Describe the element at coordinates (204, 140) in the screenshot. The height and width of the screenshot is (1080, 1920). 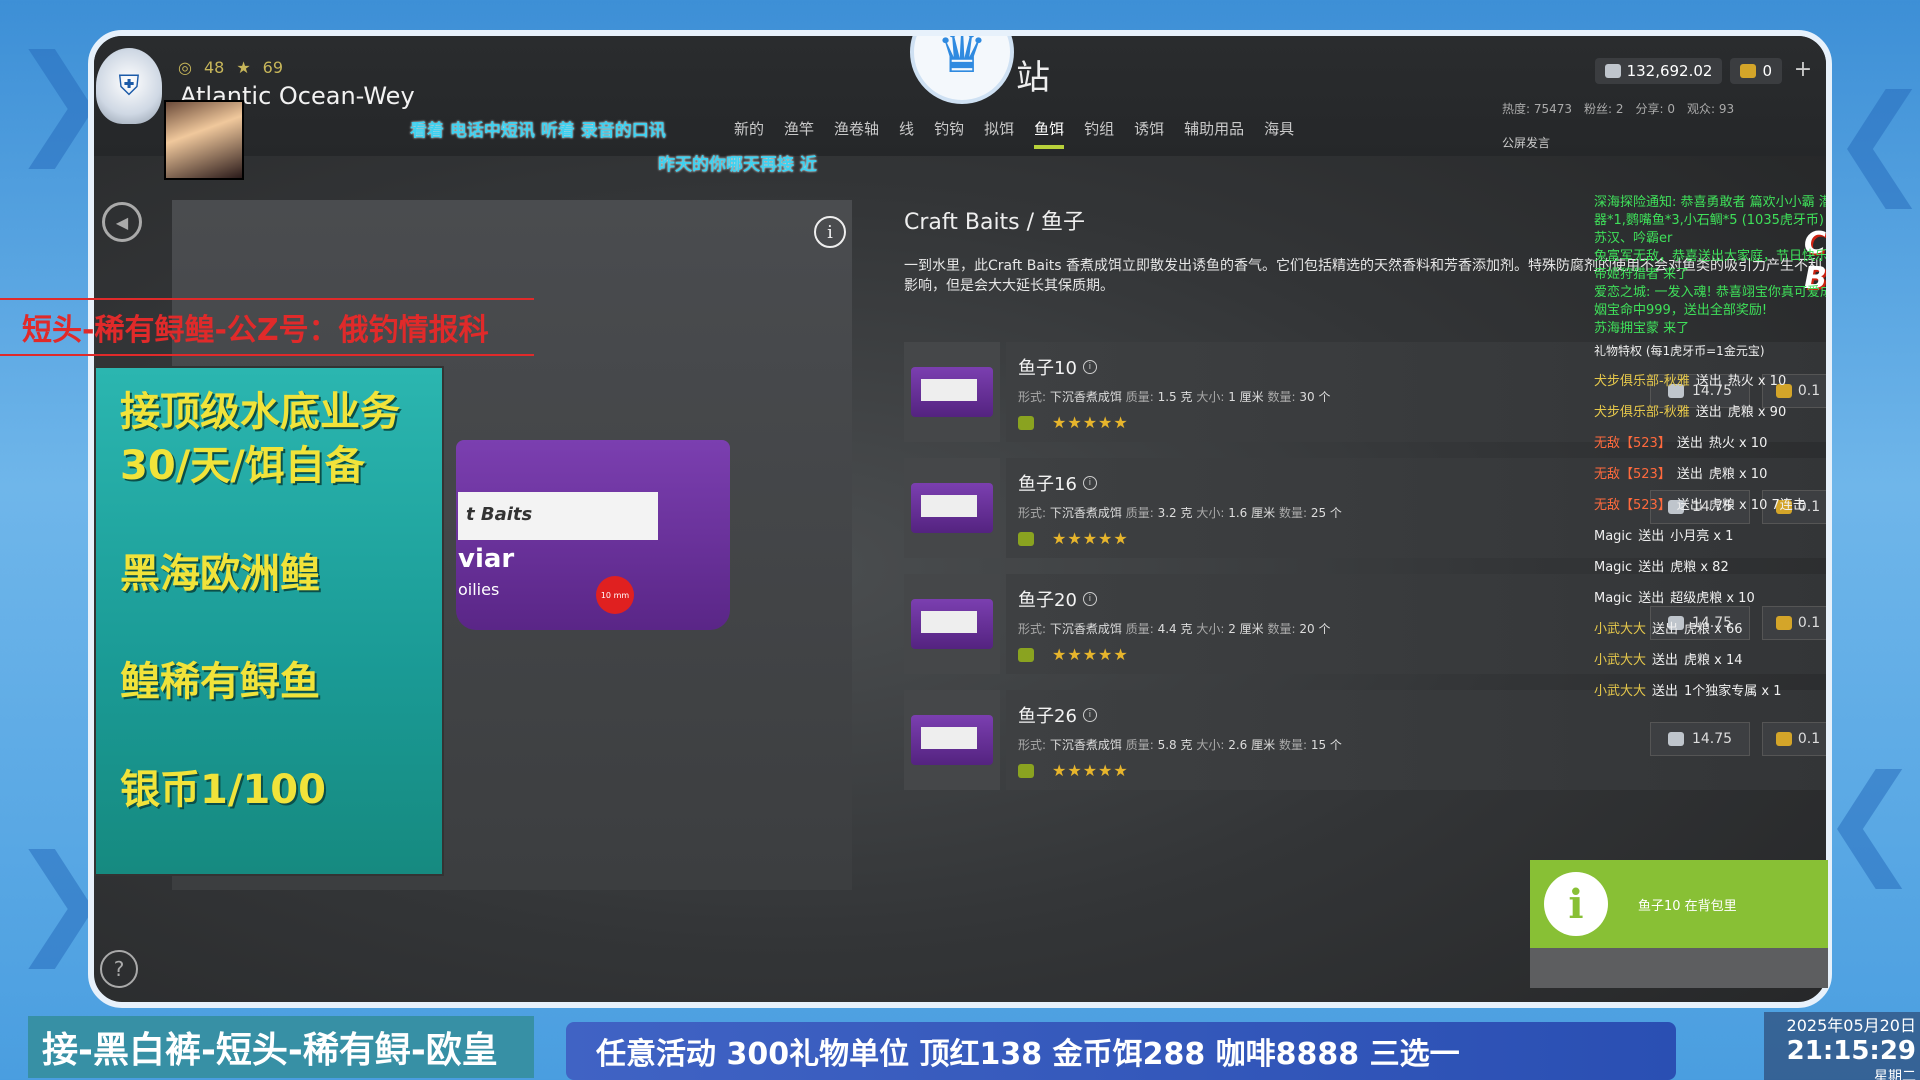
I see `streamer-avatar` at that location.